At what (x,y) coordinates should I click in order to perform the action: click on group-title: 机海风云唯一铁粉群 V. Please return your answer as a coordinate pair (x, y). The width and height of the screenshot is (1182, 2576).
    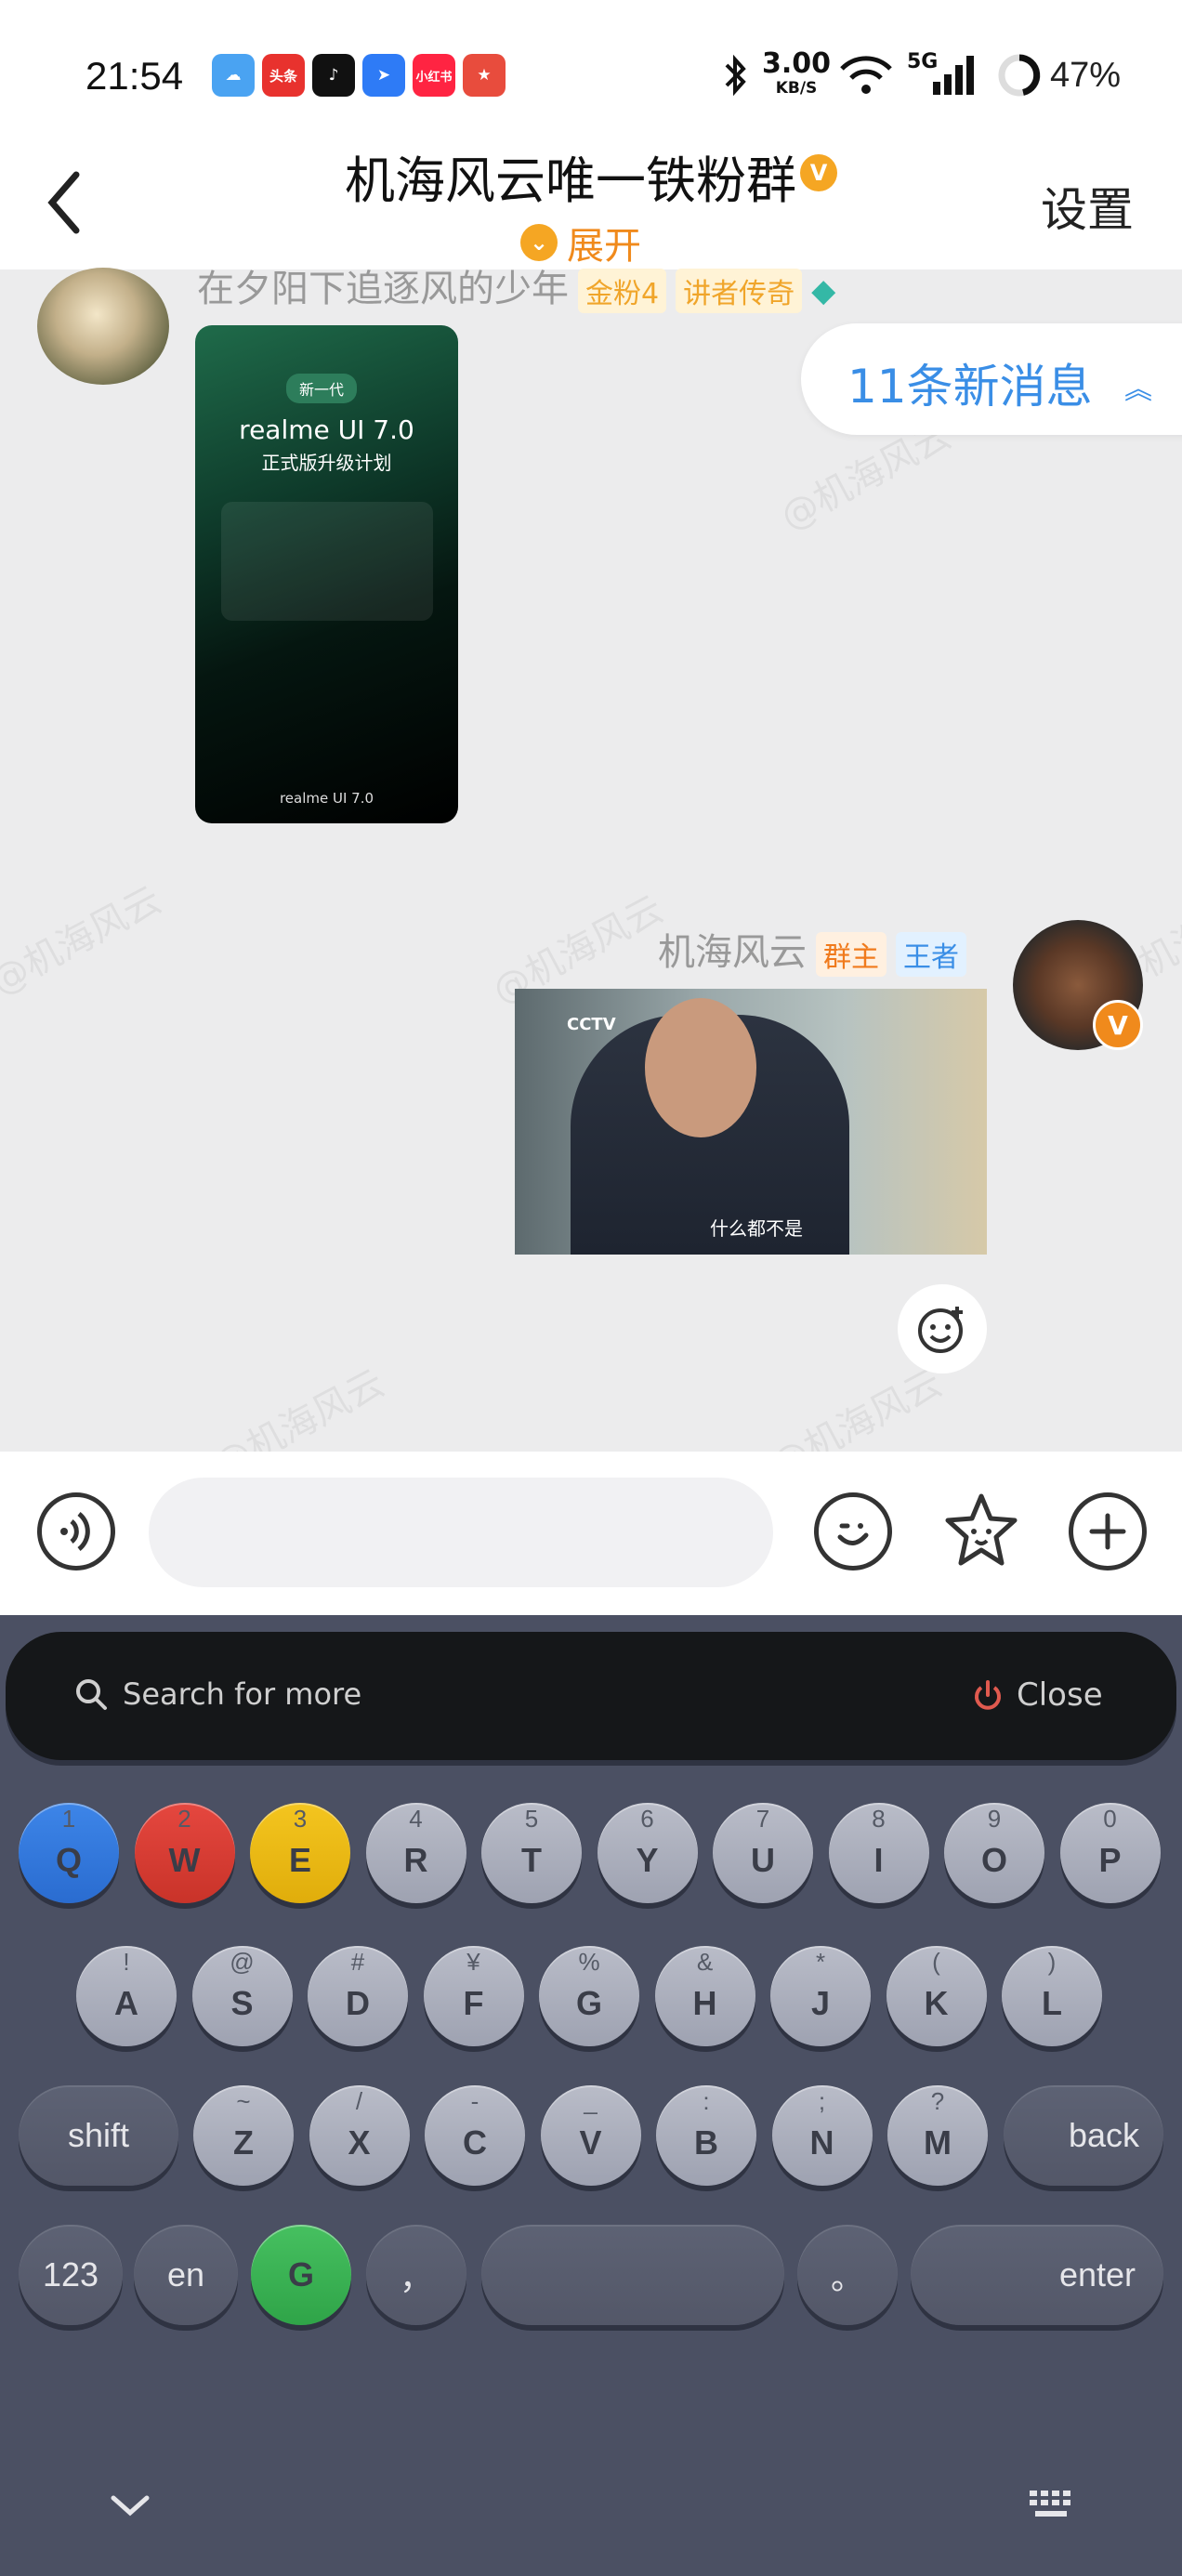
    Looking at the image, I should click on (591, 176).